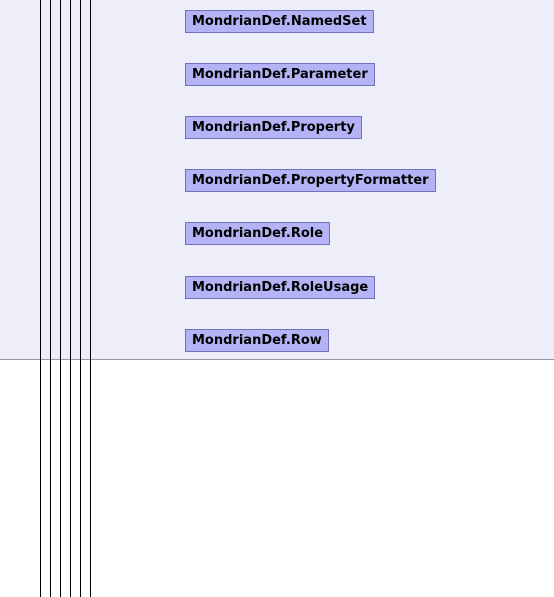 Image resolution: width=554 pixels, height=597 pixels. Describe the element at coordinates (257, 340) in the screenshot. I see `class-box-row: MondrianDef.Row` at that location.